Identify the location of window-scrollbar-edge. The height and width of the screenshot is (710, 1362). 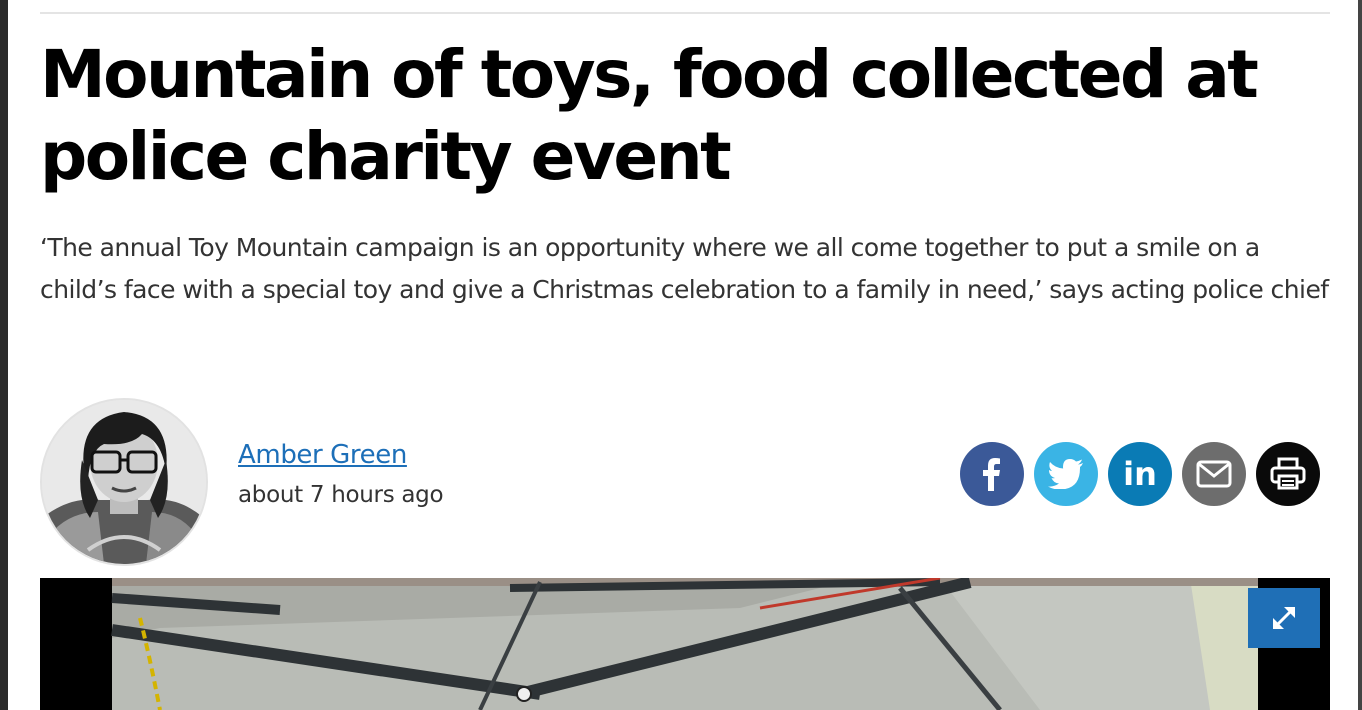
(1360, 355).